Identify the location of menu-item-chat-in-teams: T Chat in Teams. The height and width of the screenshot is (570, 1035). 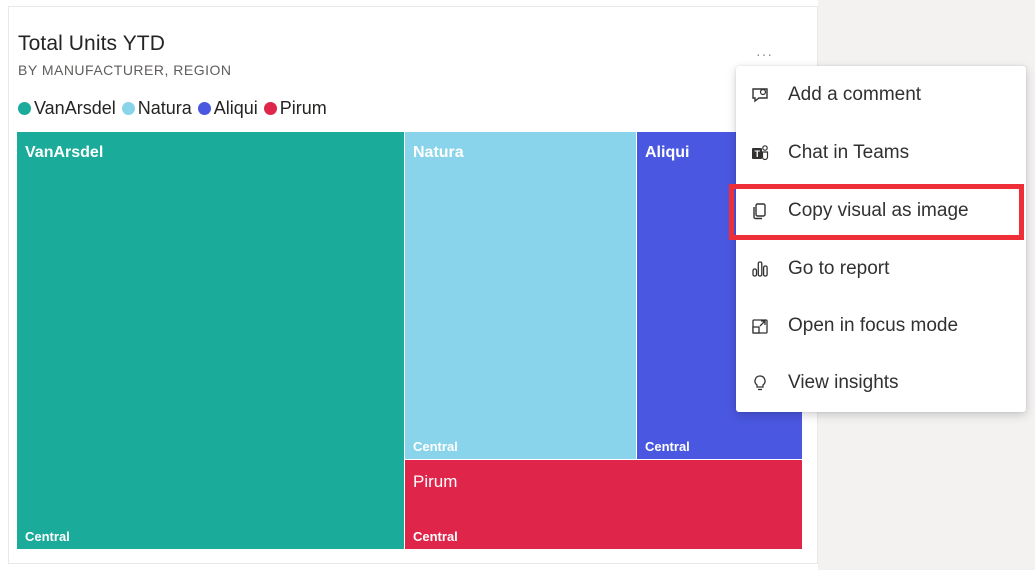
(881, 153).